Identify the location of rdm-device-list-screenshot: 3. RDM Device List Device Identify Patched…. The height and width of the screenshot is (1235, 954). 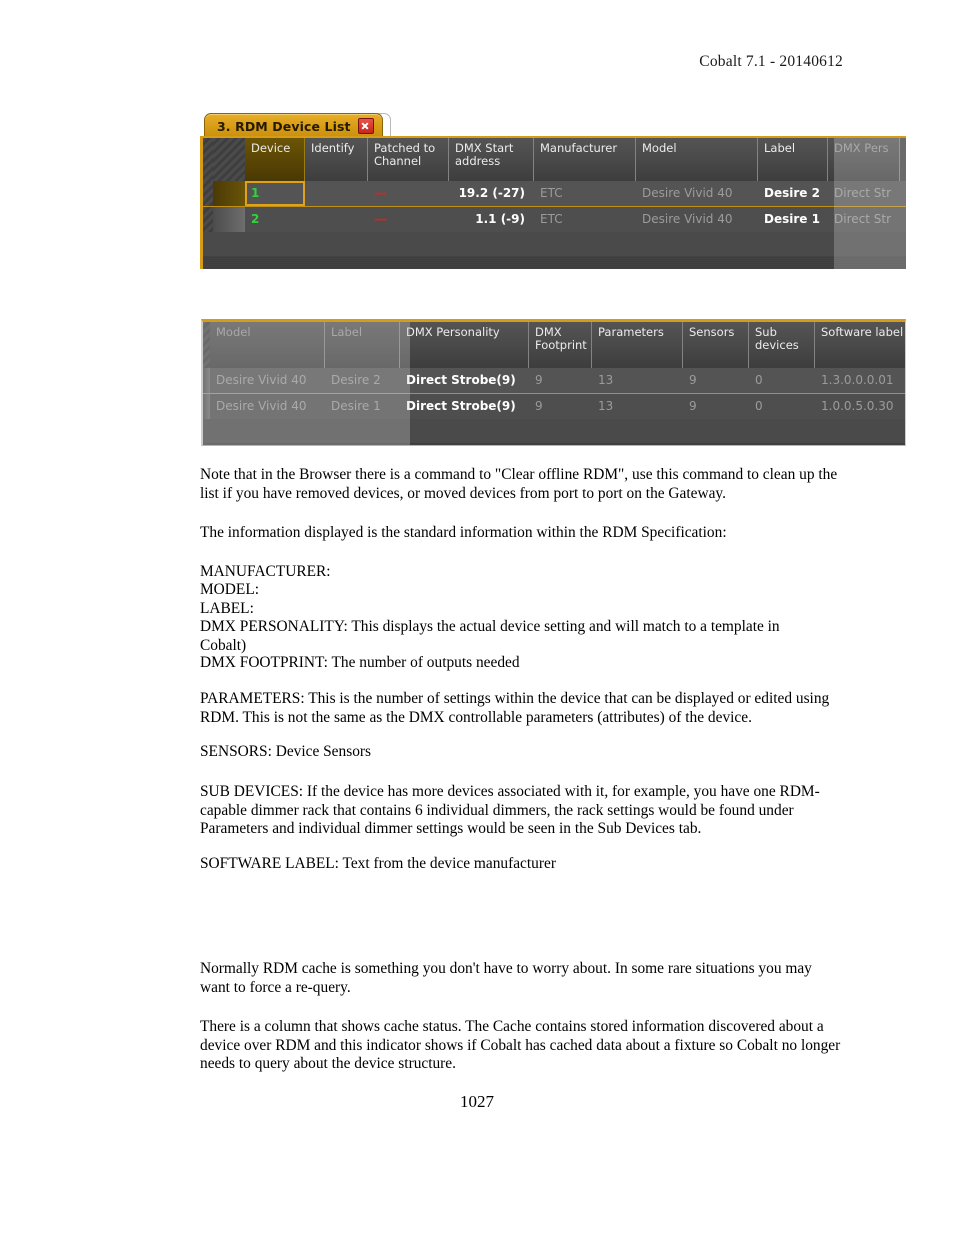
(553, 190).